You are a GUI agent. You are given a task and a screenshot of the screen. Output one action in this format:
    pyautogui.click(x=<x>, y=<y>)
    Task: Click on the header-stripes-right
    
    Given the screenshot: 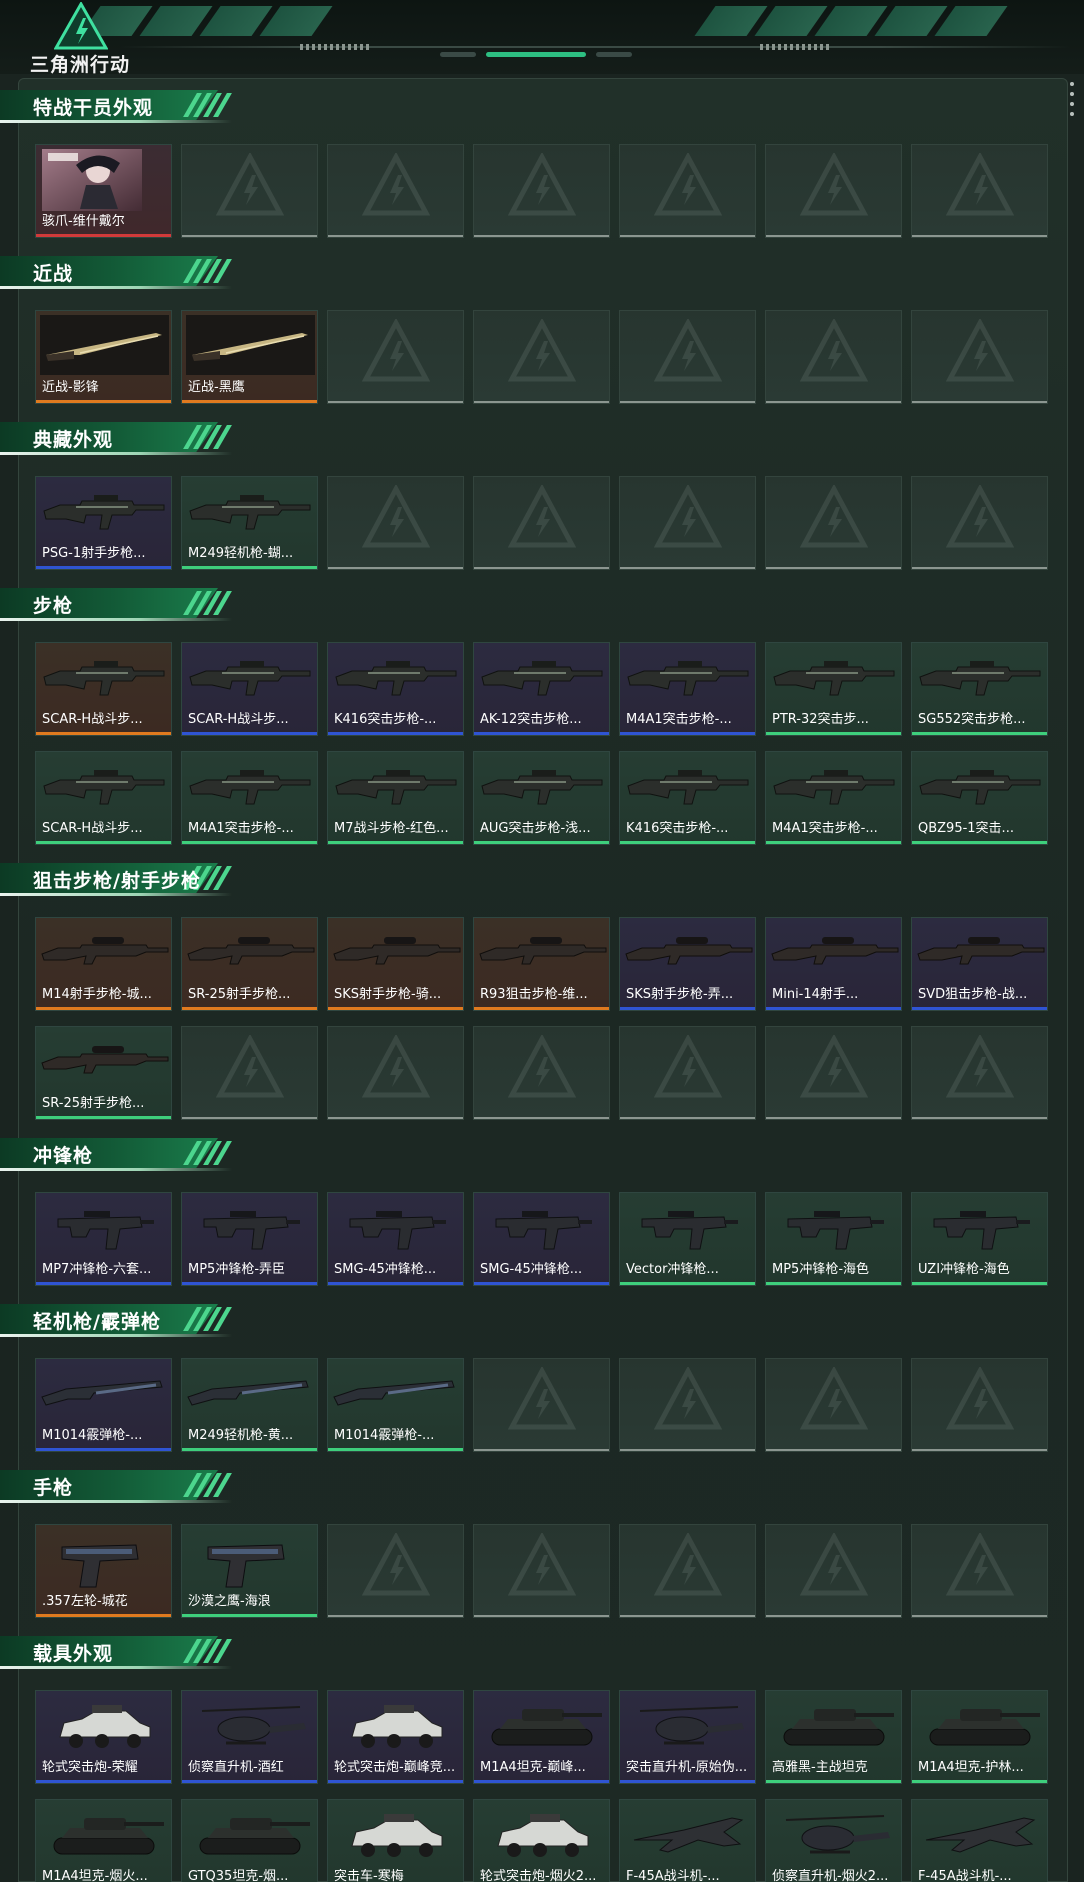 What is the action you would take?
    pyautogui.click(x=864, y=21)
    